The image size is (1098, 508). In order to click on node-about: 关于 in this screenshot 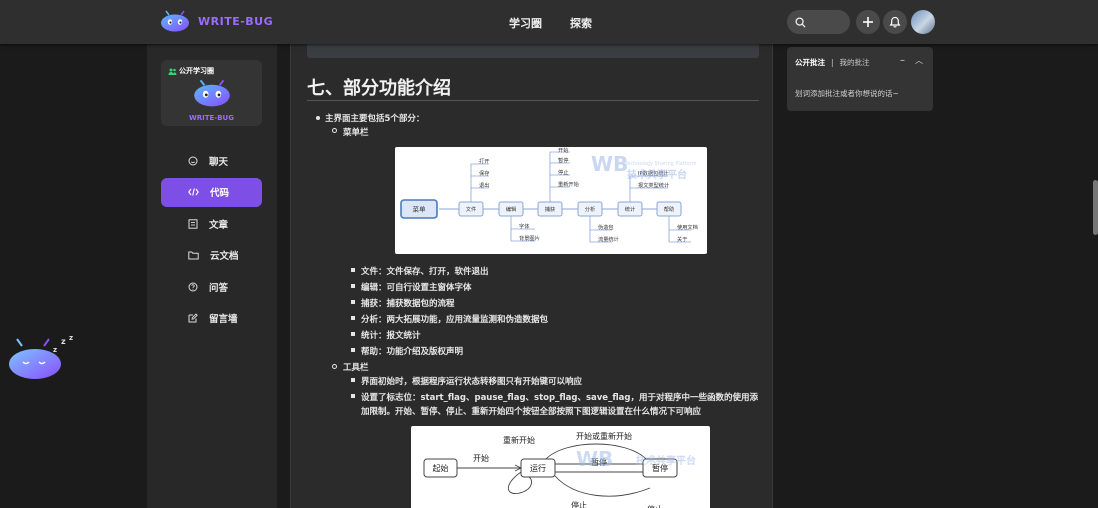, I will do `click(682, 239)`.